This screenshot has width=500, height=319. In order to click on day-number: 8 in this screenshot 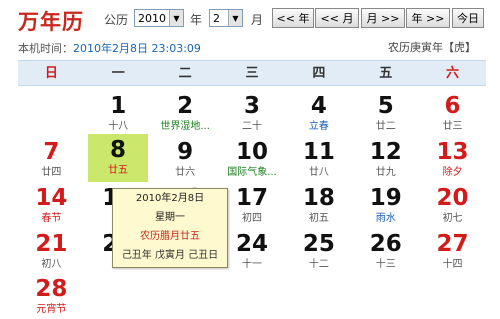, I will do `click(117, 150)`.